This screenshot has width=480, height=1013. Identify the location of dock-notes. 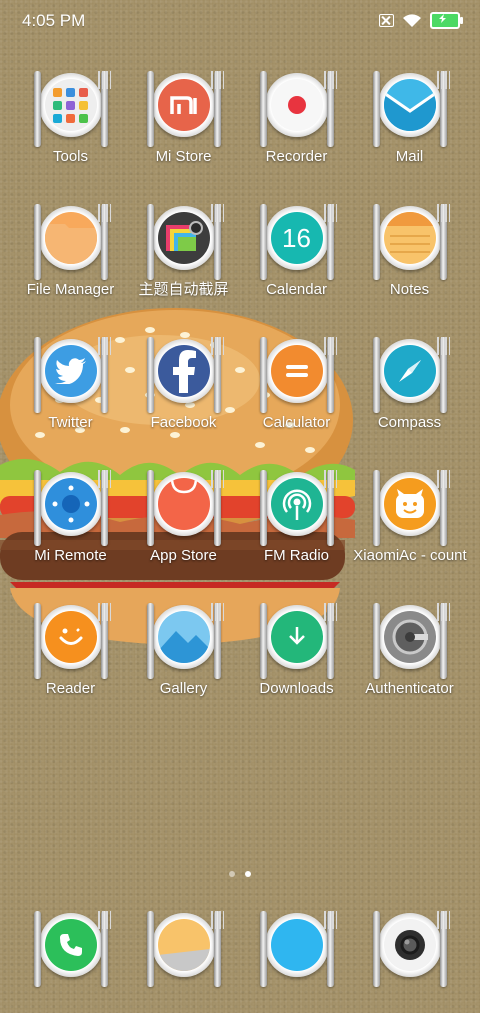
(183, 959).